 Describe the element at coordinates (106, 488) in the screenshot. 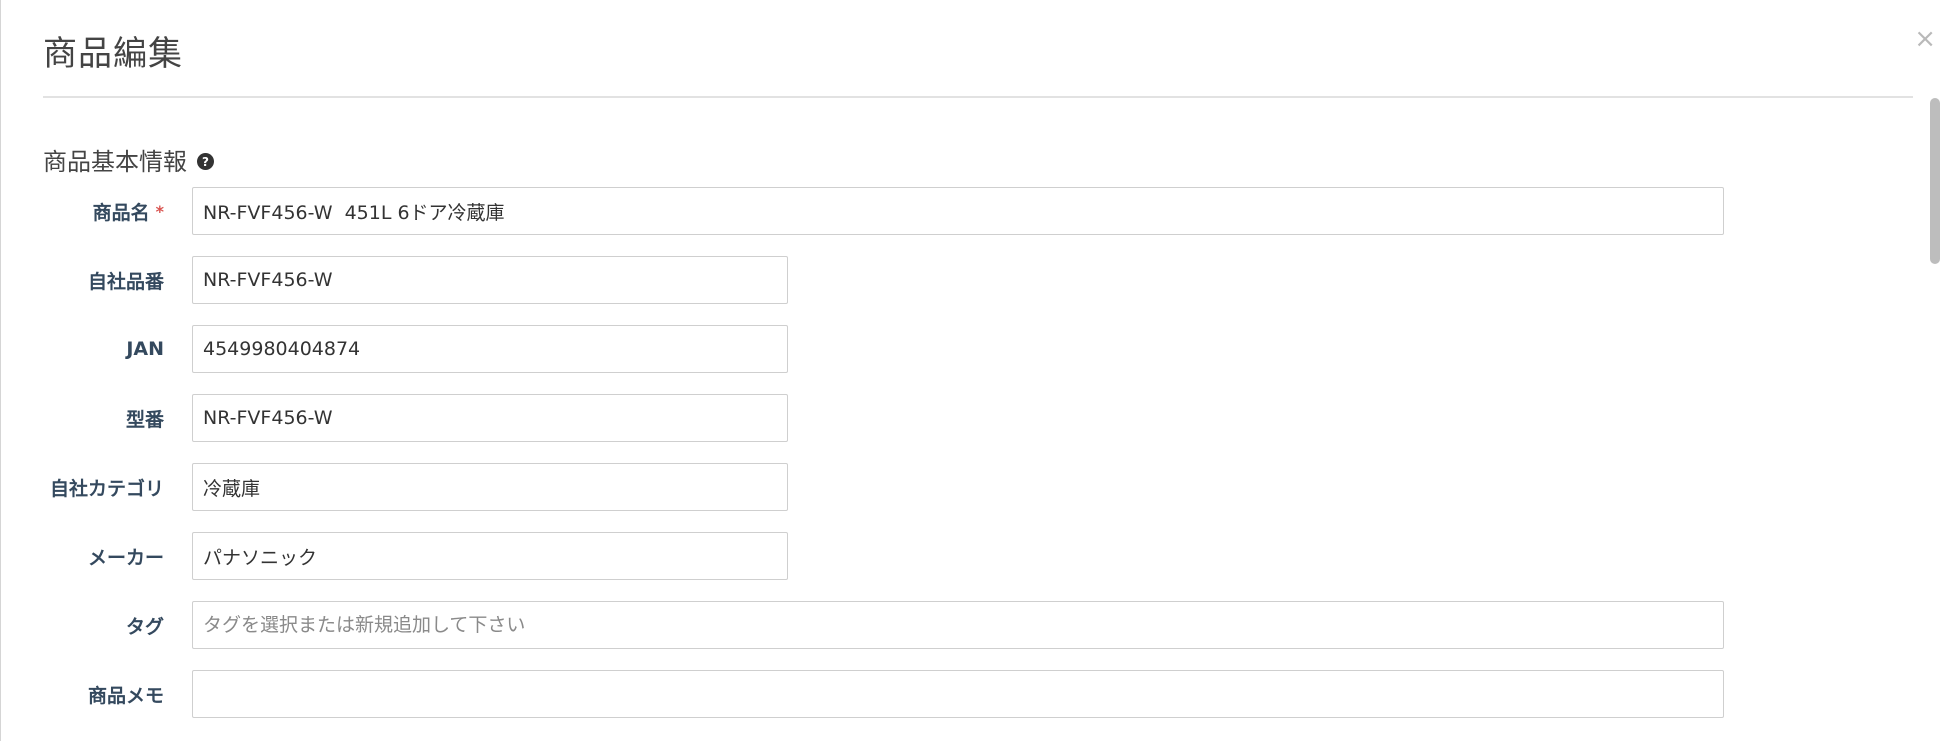

I see `own-category-label: 自社カテゴリ` at that location.